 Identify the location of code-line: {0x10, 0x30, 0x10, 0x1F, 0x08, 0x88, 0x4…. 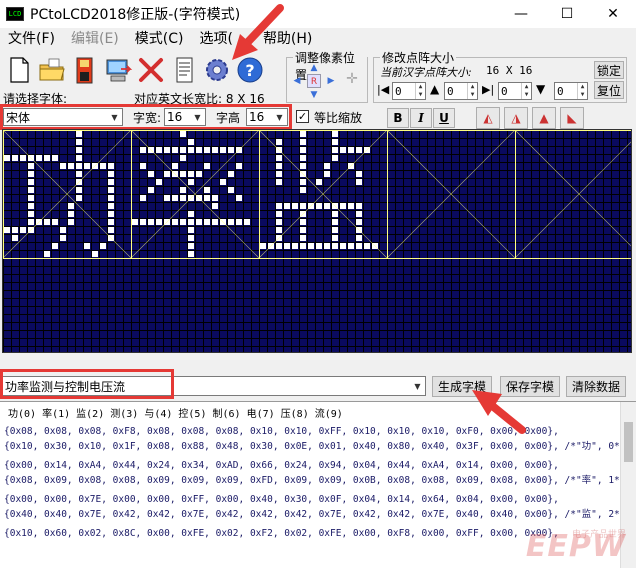
(315, 446).